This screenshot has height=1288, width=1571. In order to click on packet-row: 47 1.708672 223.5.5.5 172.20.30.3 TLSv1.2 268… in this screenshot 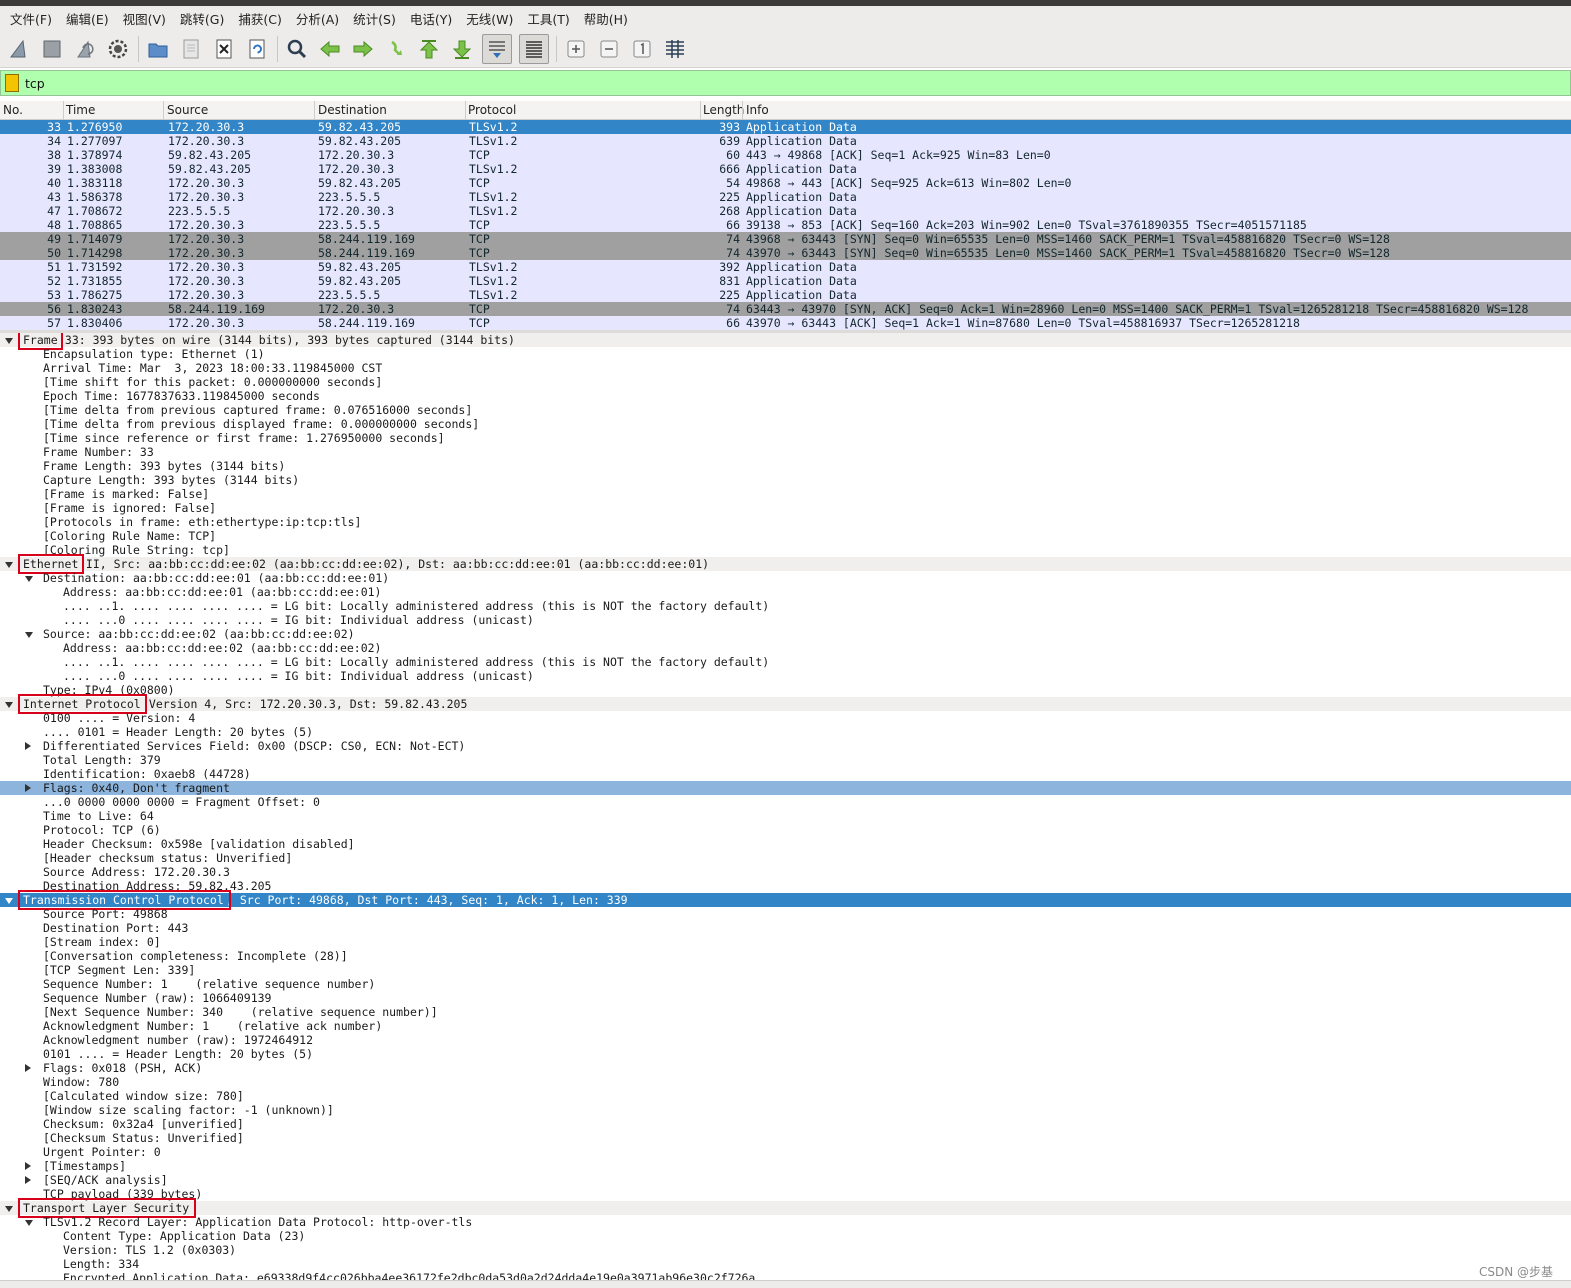, I will do `click(785, 211)`.